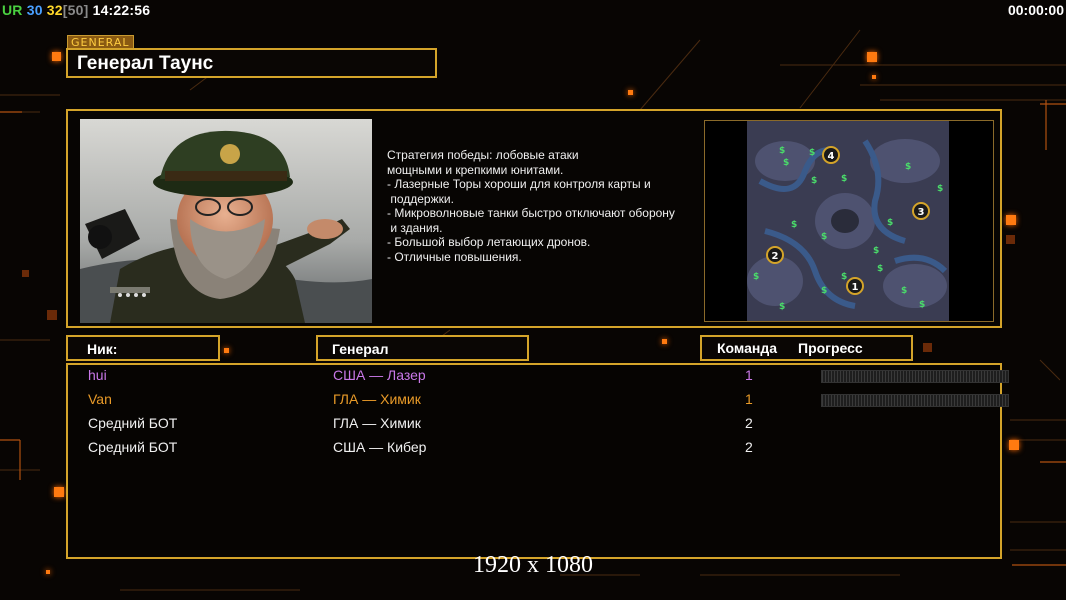 This screenshot has height=600, width=1066. I want to click on header-nick-box: Ник:, so click(143, 348).